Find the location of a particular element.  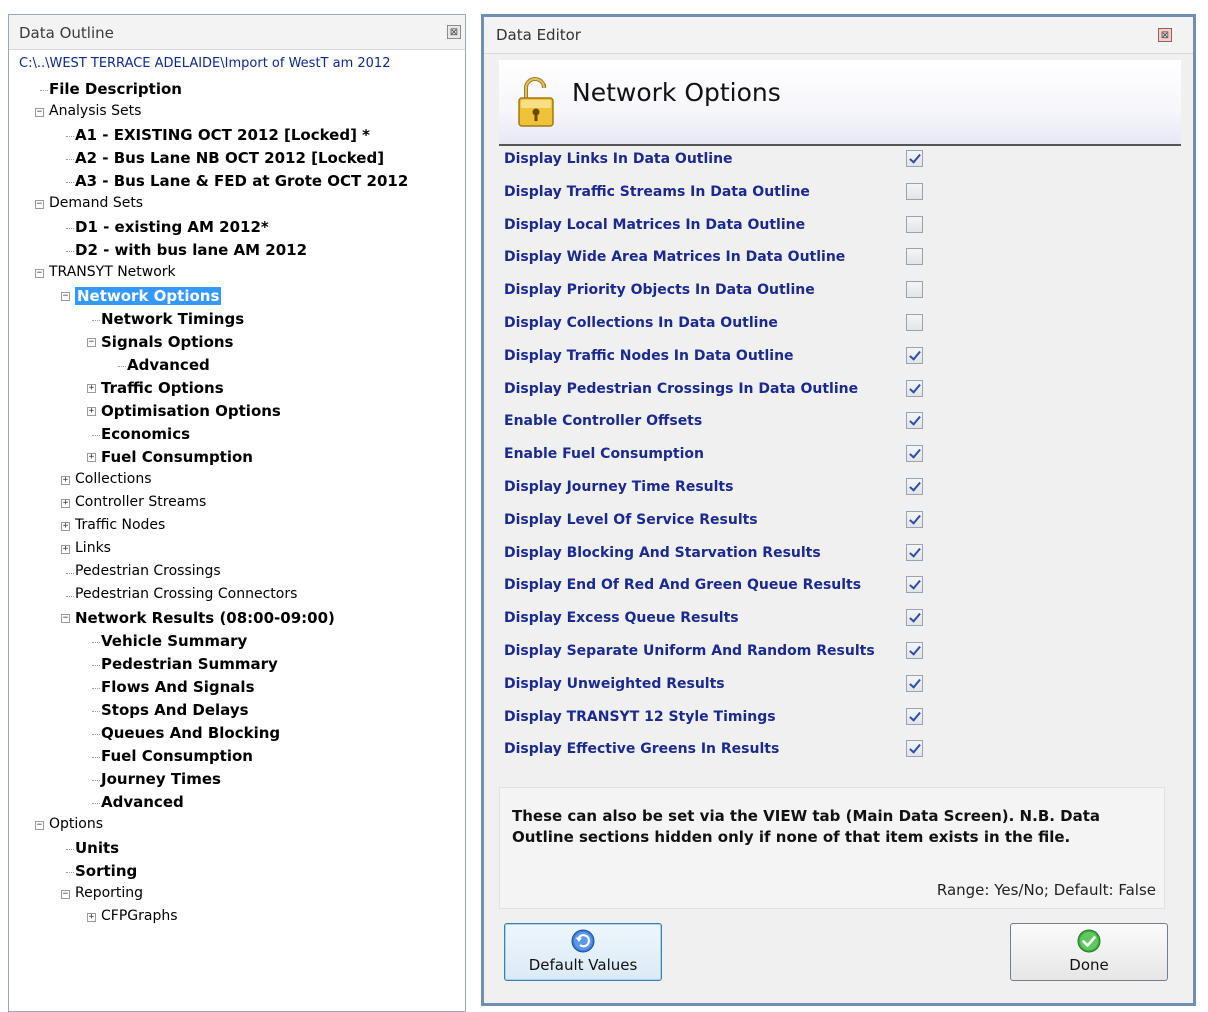

option-label: Display Local Matrices In Data Outline is located at coordinates (655, 224).